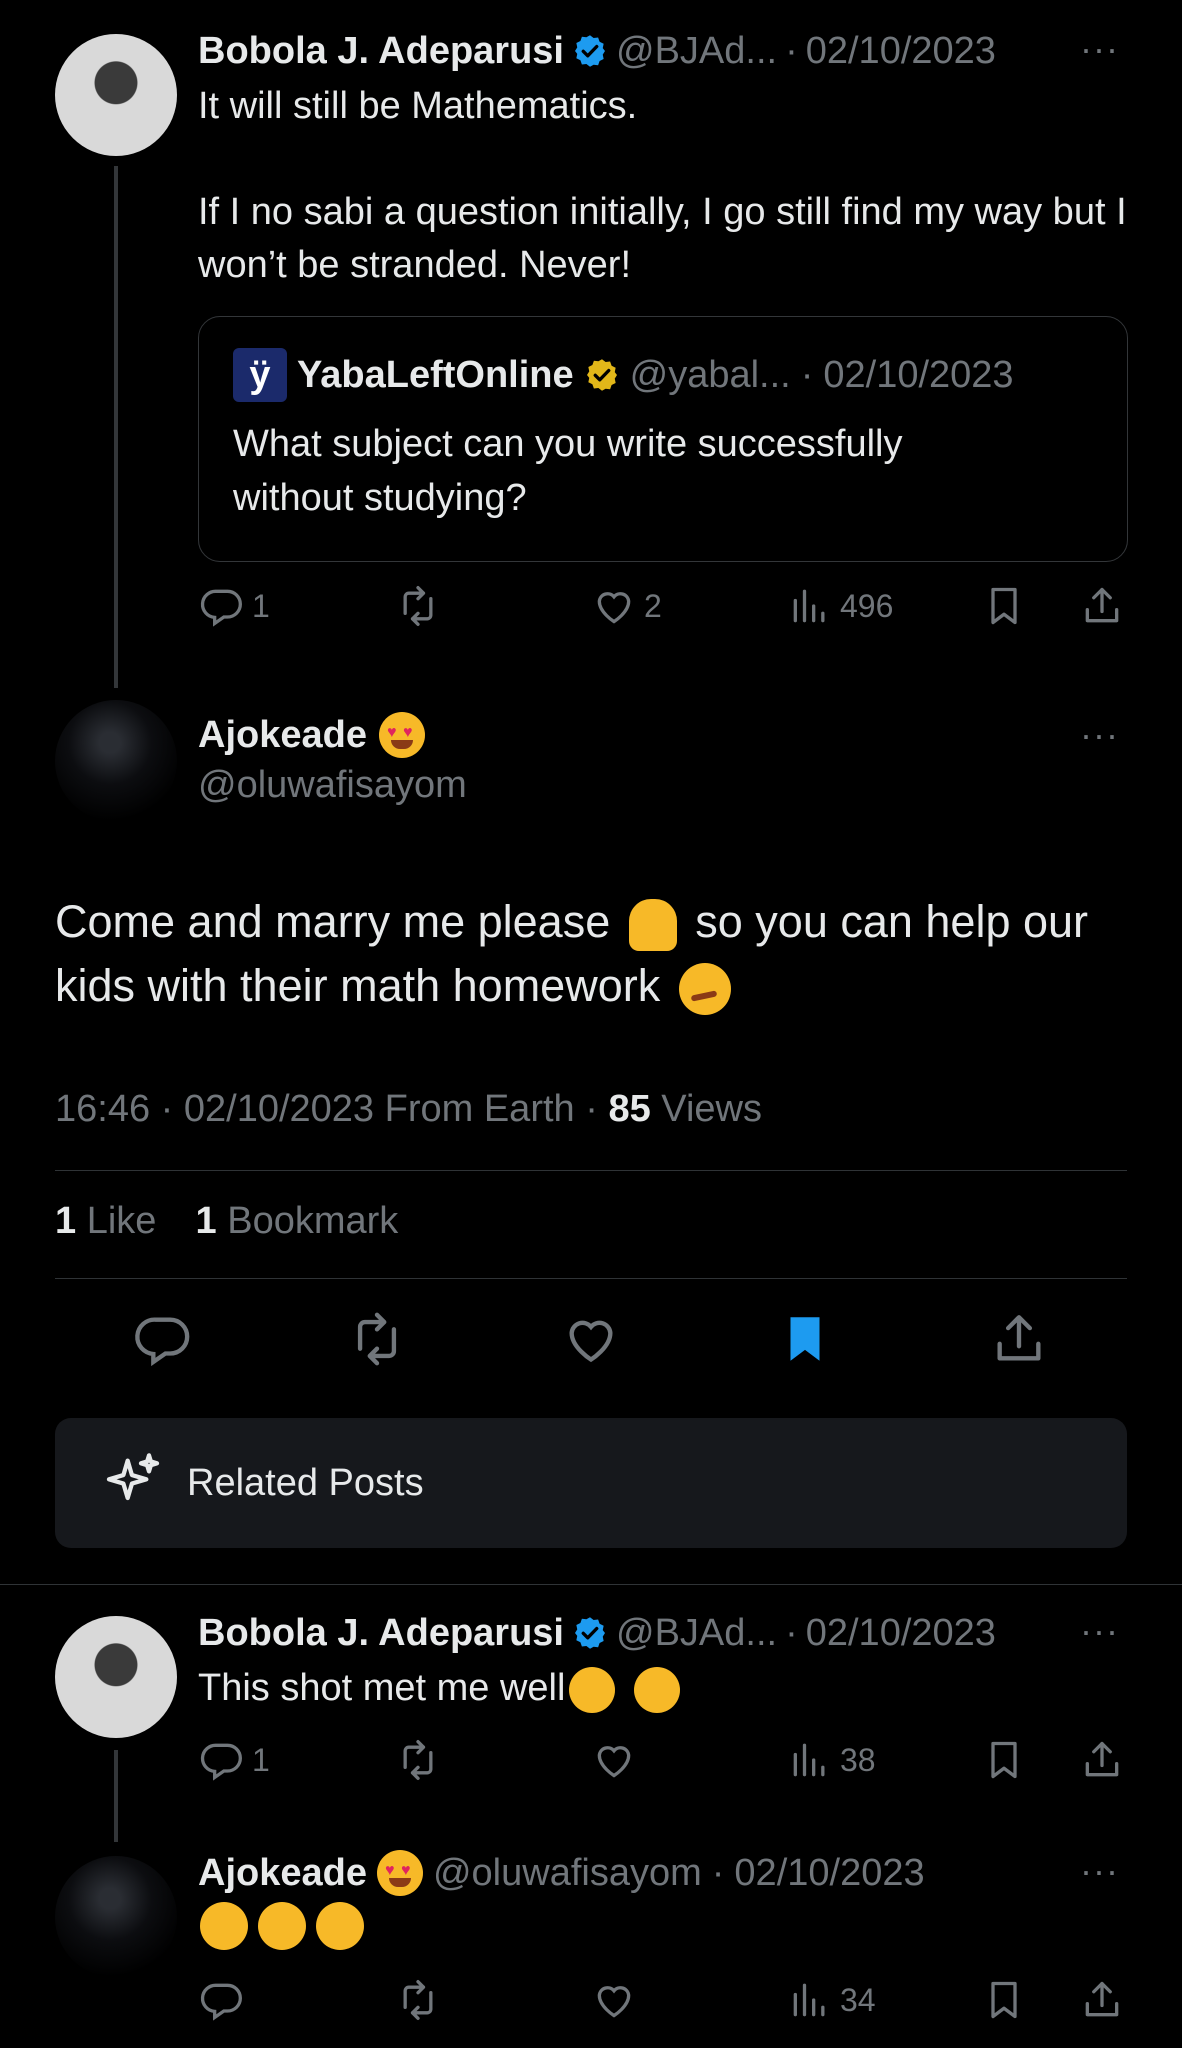  What do you see at coordinates (65, 1221) in the screenshot?
I see `likes-count: 1` at bounding box center [65, 1221].